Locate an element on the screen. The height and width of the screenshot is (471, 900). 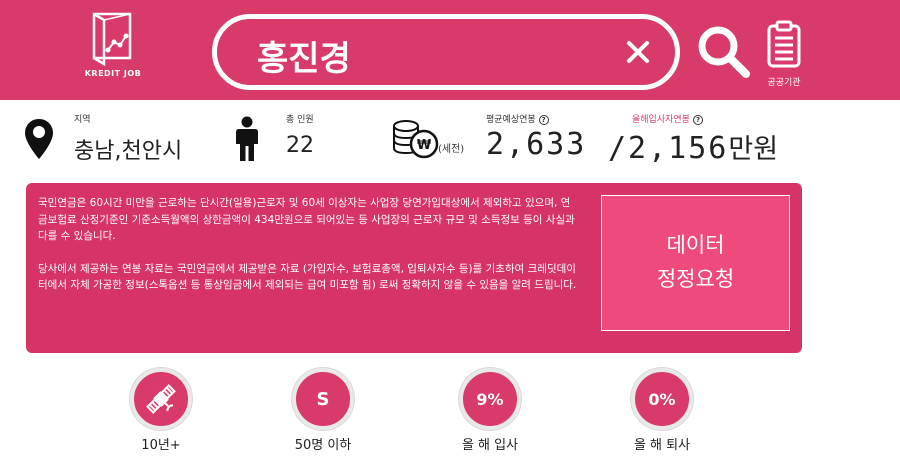
badge-hired-this-year: 9% 올 해 입사 is located at coordinates (490, 410).